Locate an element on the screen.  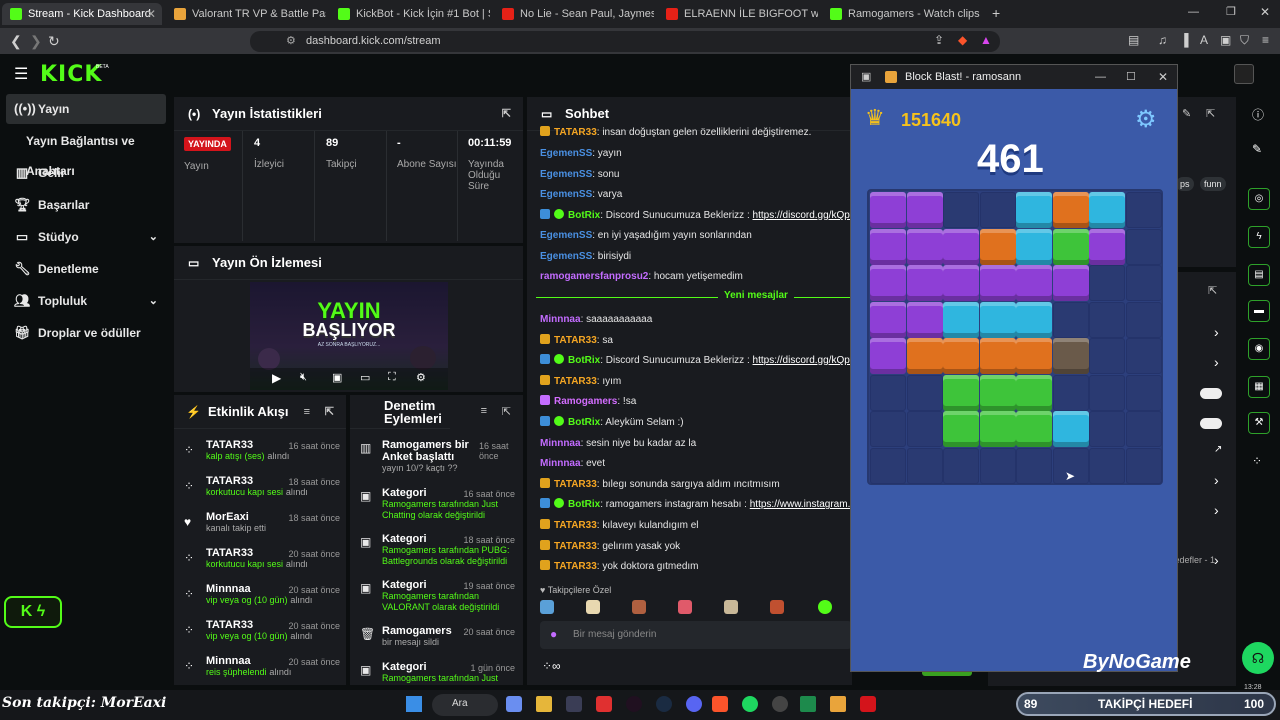
share-icon: ⇪ is located at coordinates (939, 40).